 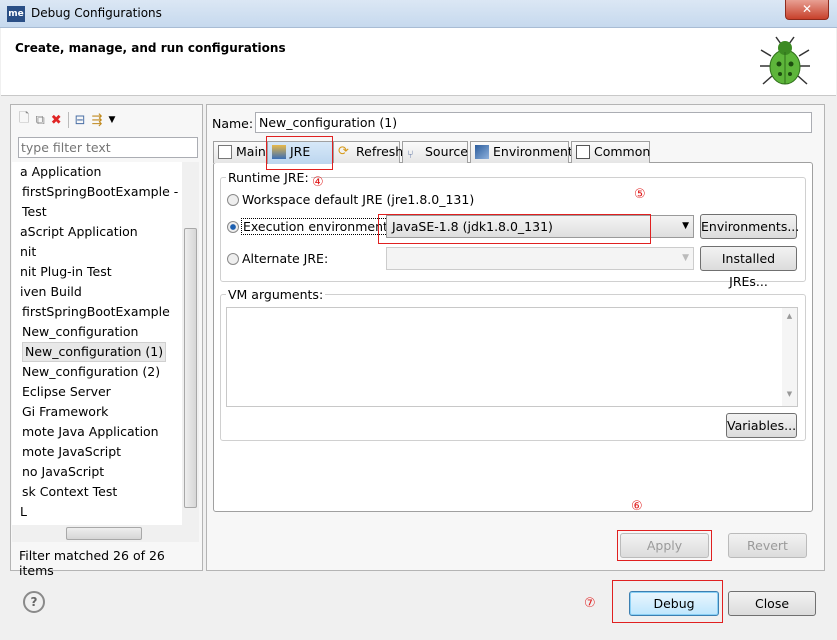 What do you see at coordinates (807, 10) in the screenshot?
I see `window-close-button: ✕` at bounding box center [807, 10].